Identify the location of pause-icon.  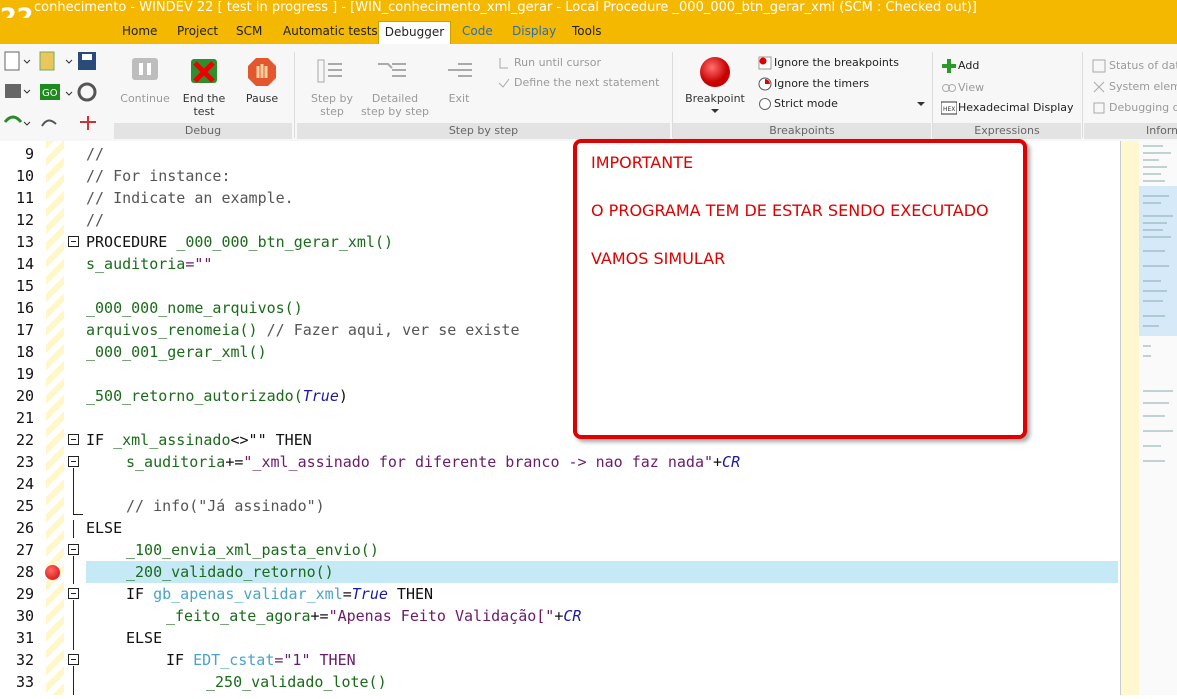
(262, 72).